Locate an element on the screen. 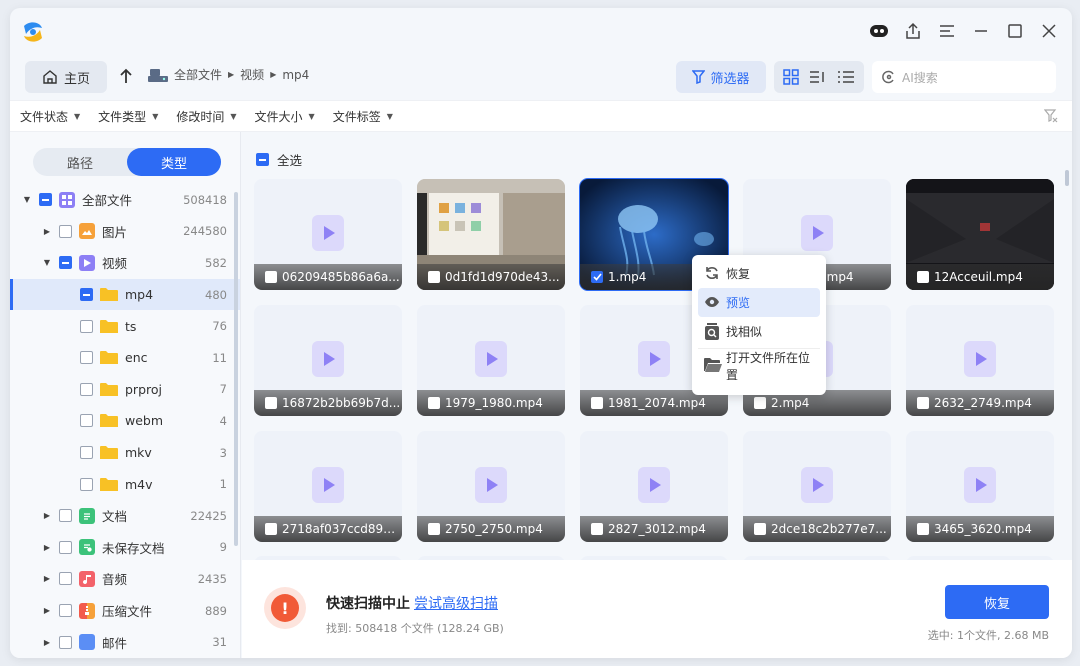 This screenshot has height=666, width=1080. select-all: 全选 is located at coordinates (279, 159).